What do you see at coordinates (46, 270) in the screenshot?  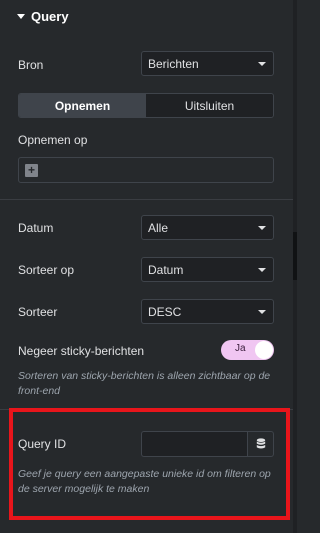 I see `order-by-label: Sorteer op` at bounding box center [46, 270].